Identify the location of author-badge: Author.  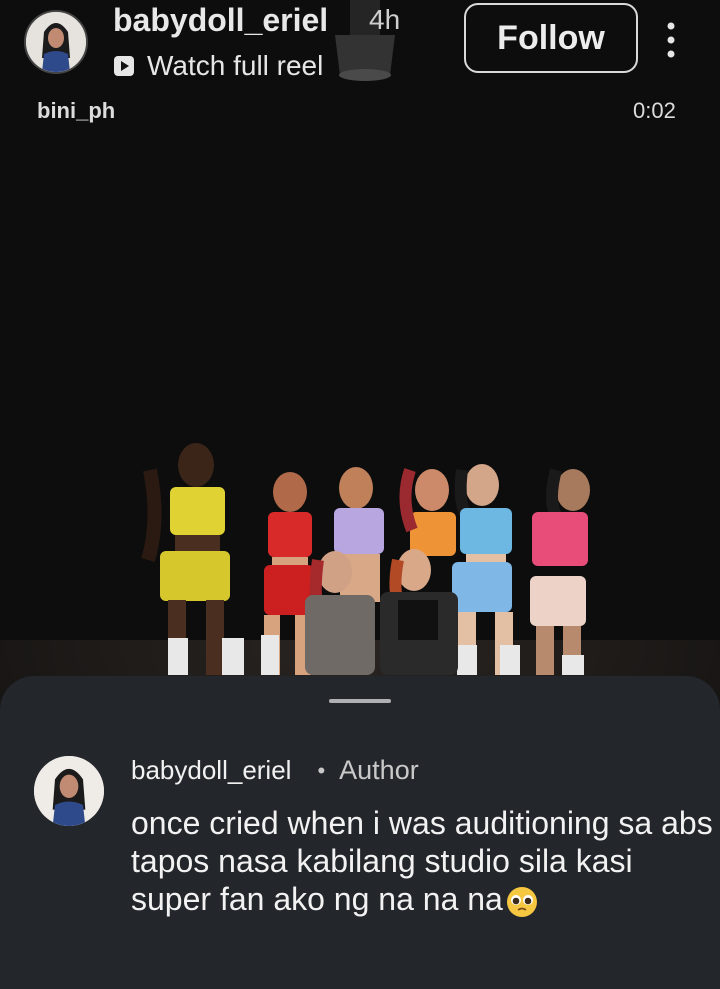
(379, 770).